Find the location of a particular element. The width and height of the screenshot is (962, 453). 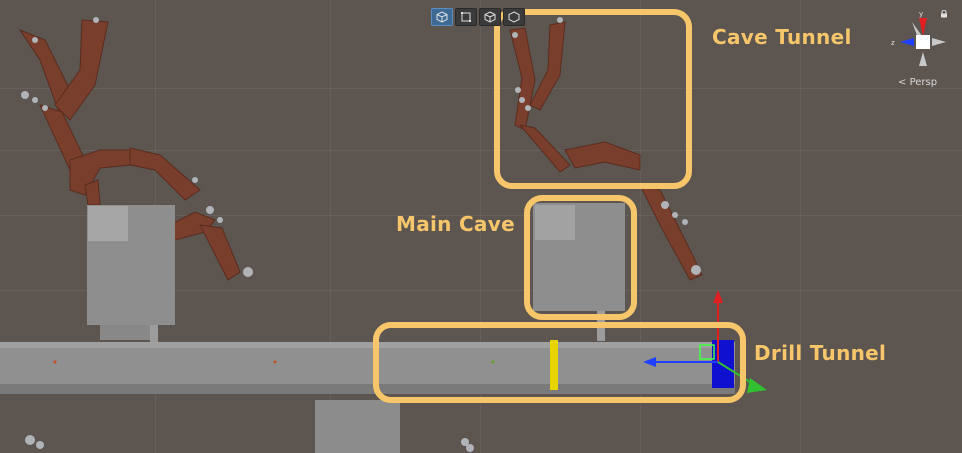

gizmo-z-label: z is located at coordinates (893, 43).